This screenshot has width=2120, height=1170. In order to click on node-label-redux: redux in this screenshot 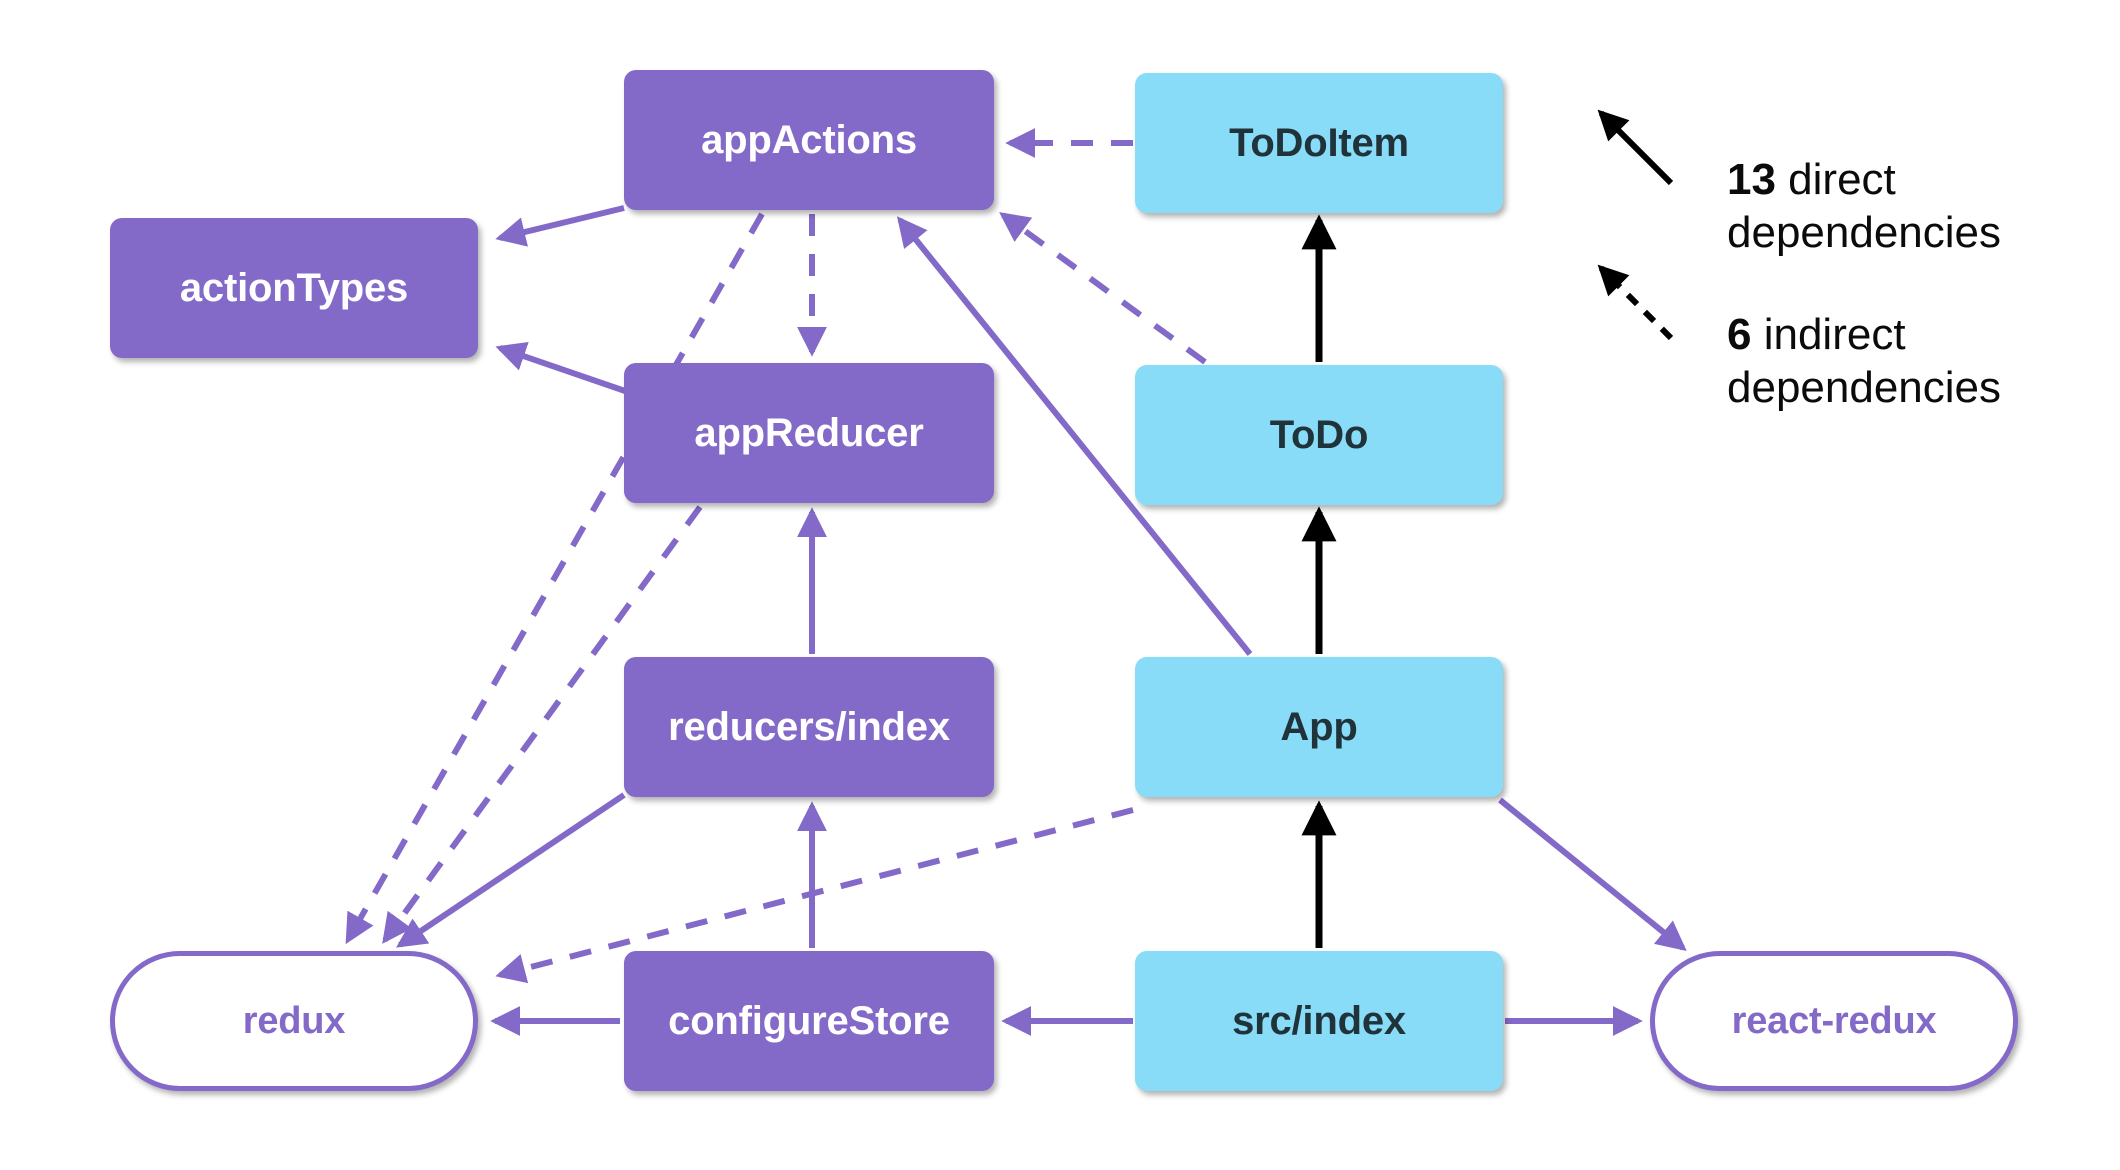, I will do `click(294, 1020)`.